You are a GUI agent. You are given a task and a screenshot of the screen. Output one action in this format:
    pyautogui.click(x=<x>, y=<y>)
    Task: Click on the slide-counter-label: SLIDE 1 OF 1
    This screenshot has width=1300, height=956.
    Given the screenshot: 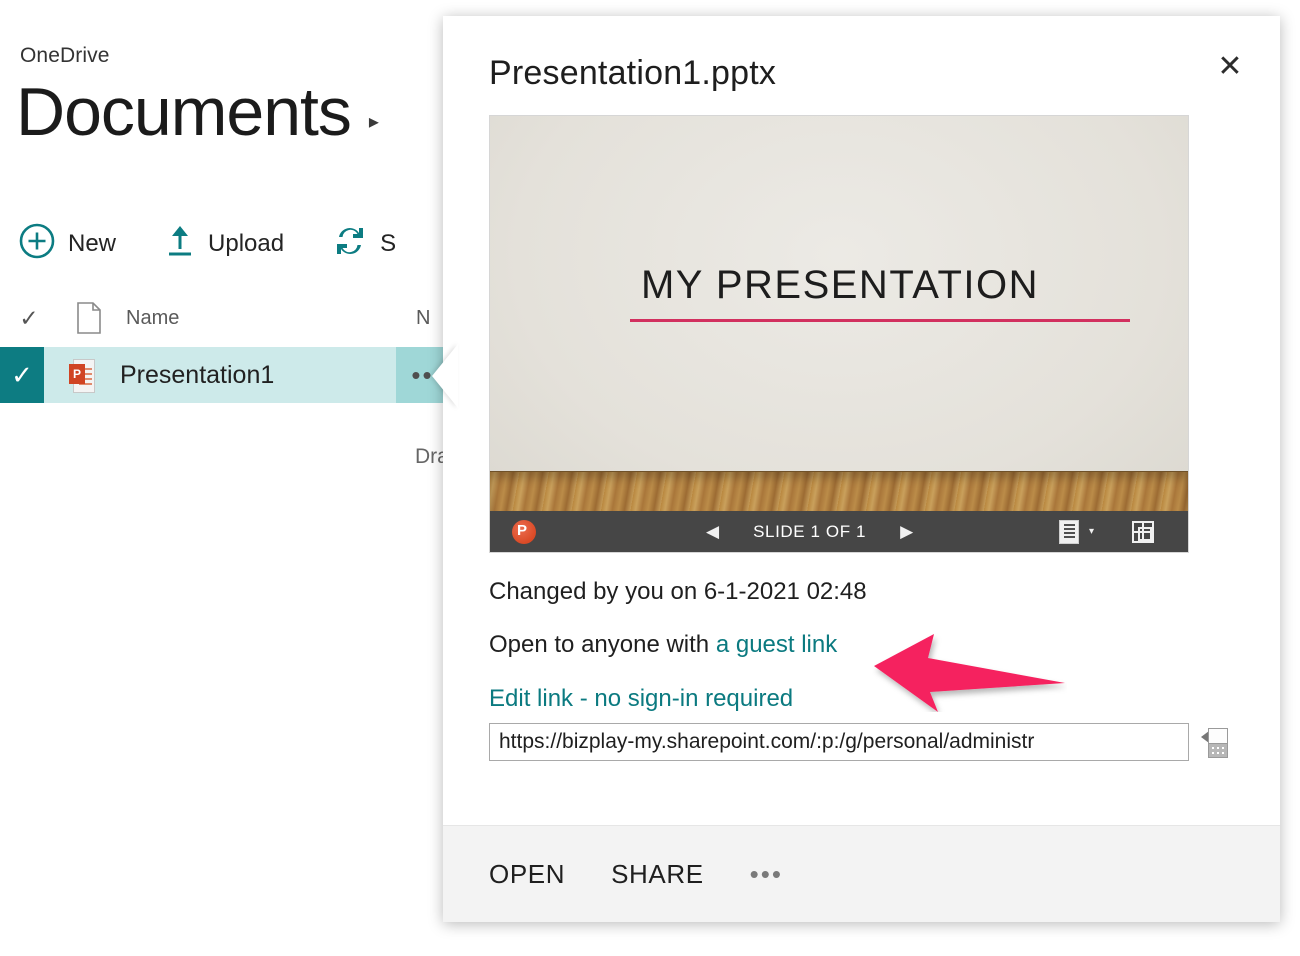 What is the action you would take?
    pyautogui.click(x=810, y=531)
    